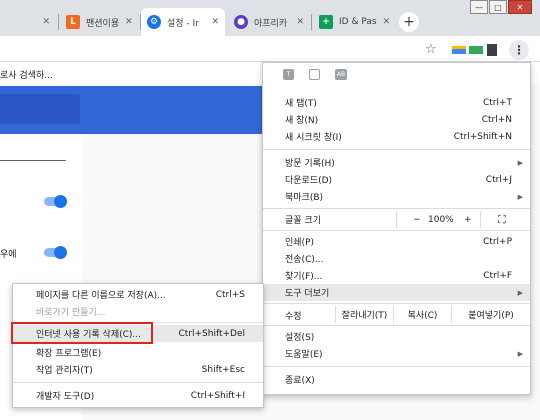 This screenshot has width=540, height=420. What do you see at coordinates (154, 22) in the screenshot?
I see `gear-icon: ⚙` at bounding box center [154, 22].